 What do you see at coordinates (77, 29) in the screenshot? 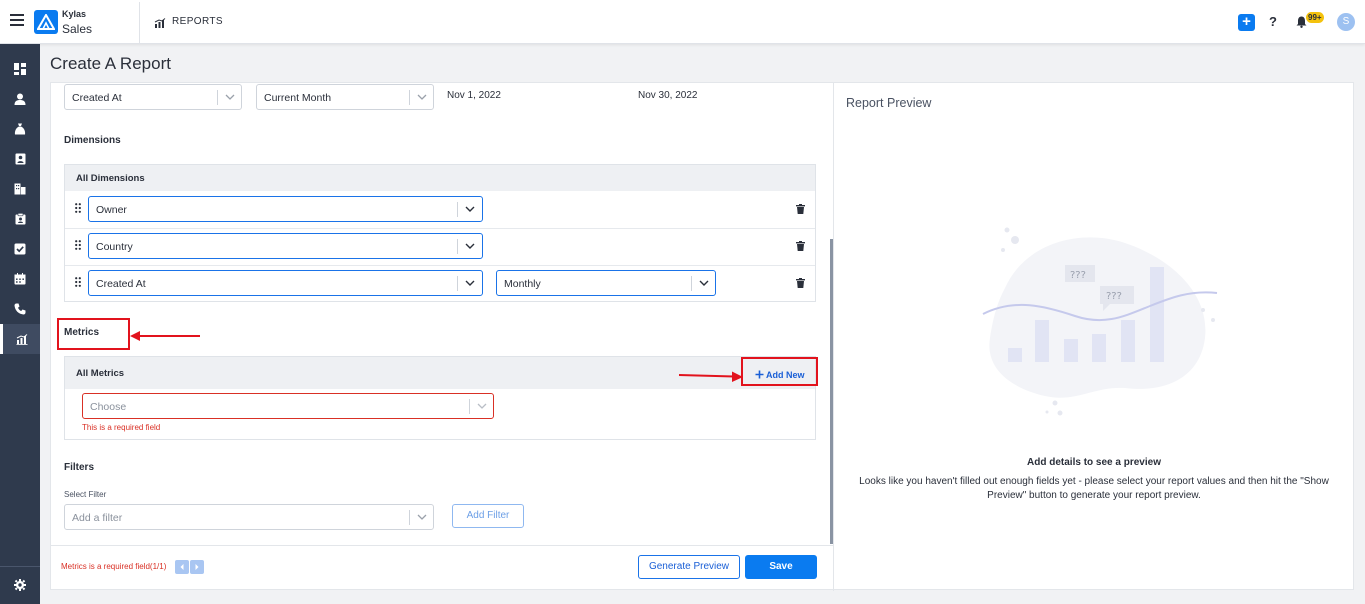
I see `brand-product: Sales` at bounding box center [77, 29].